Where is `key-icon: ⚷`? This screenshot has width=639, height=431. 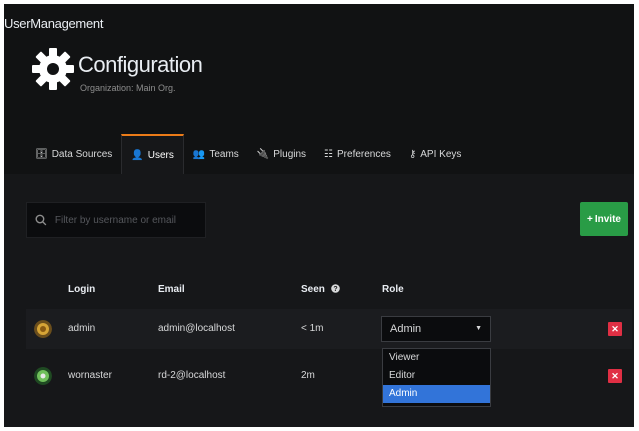
key-icon: ⚷ is located at coordinates (412, 154).